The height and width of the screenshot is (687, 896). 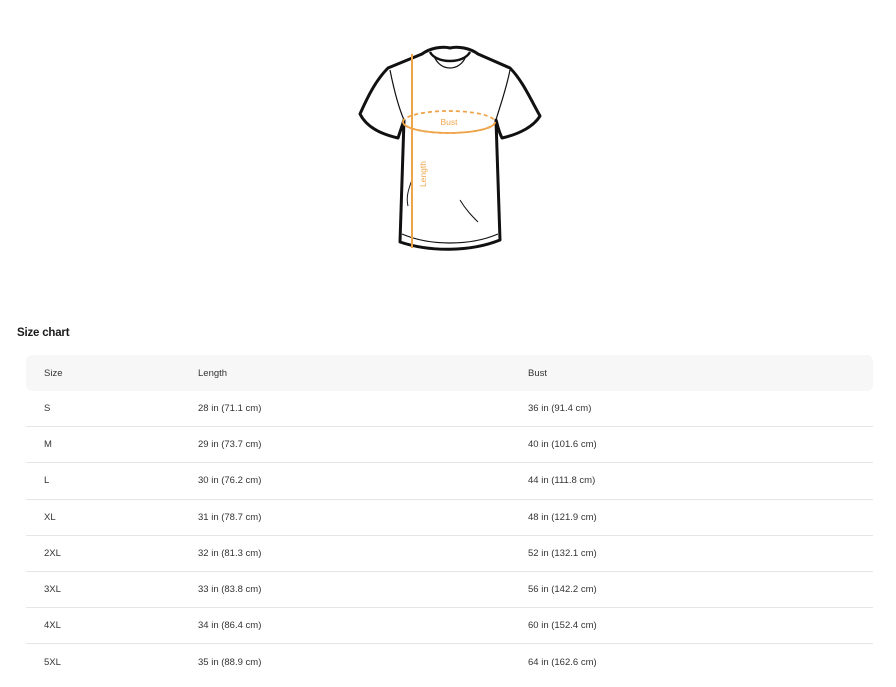 What do you see at coordinates (562, 662) in the screenshot?
I see `row-bust: 64 in (162.6 cm)` at bounding box center [562, 662].